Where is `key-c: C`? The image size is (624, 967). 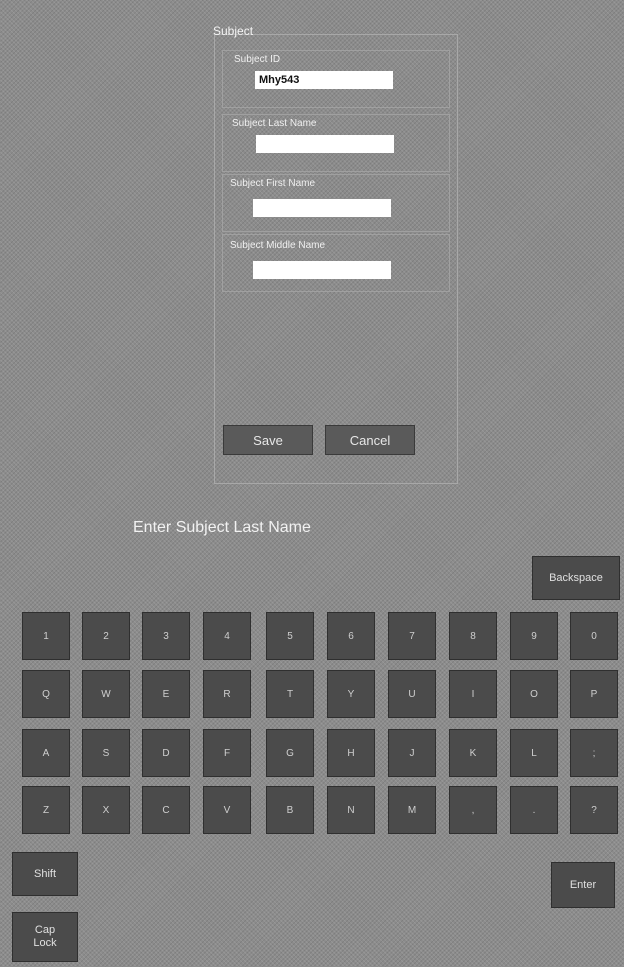 key-c: C is located at coordinates (166, 810).